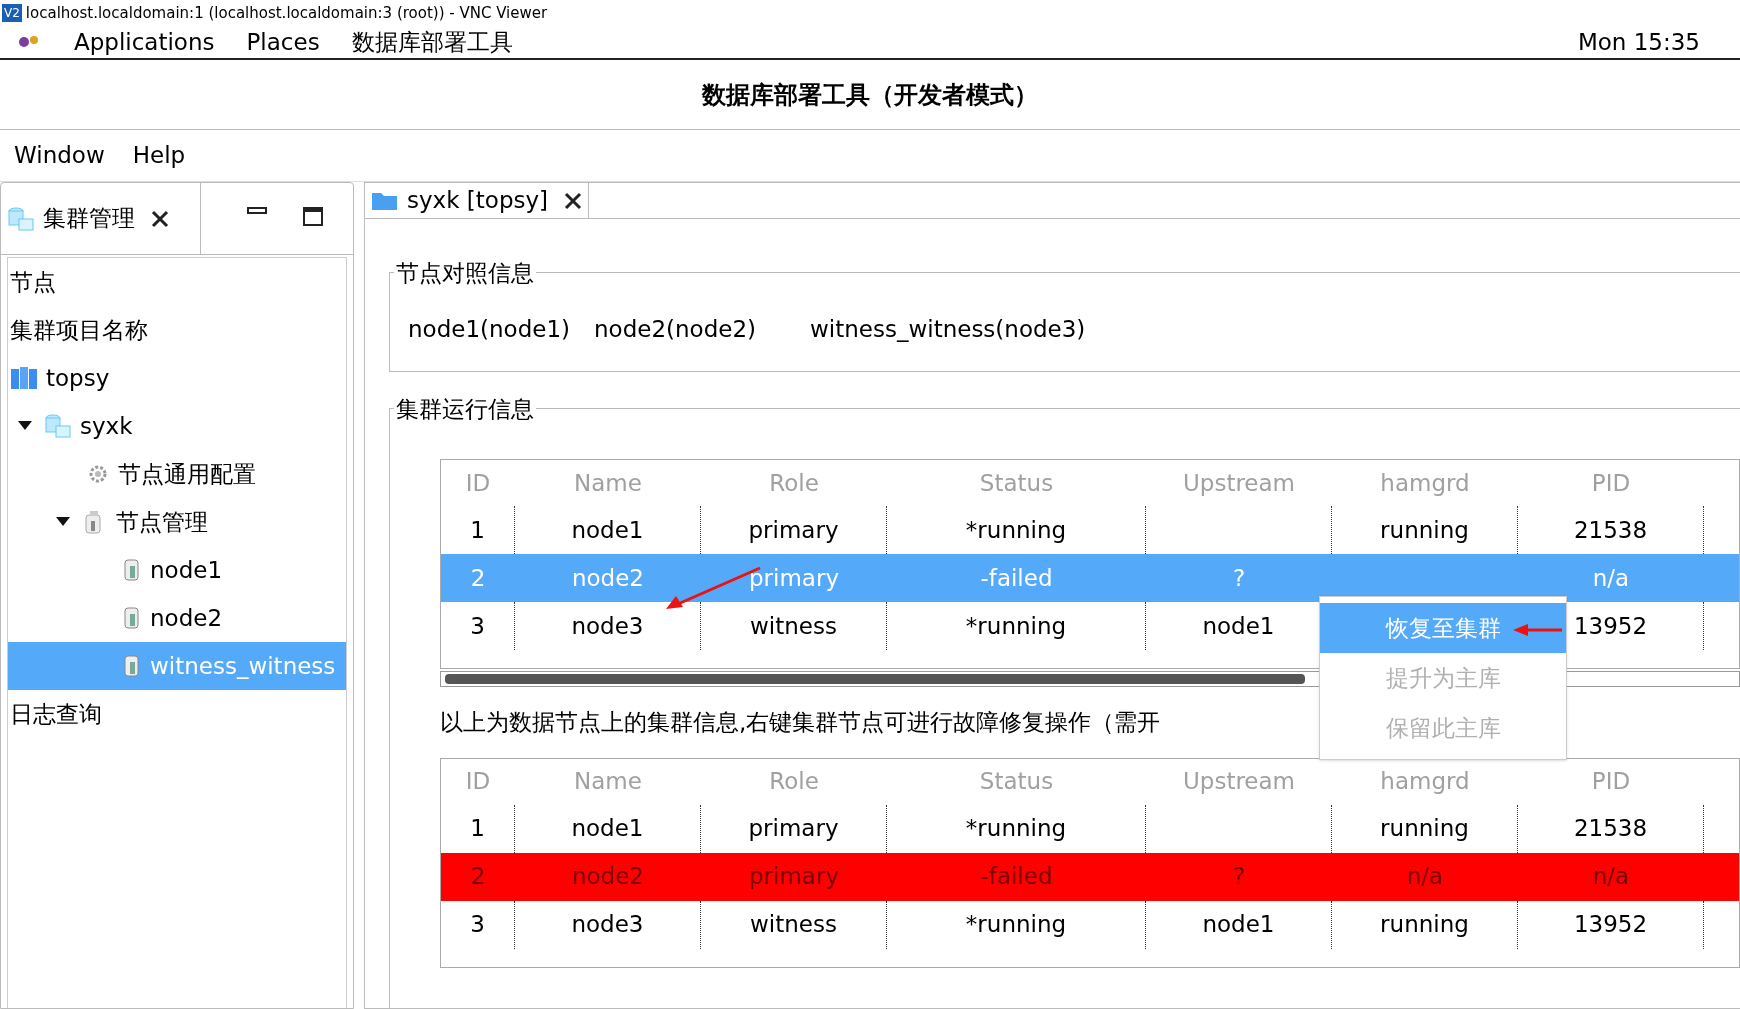 Image resolution: width=1740 pixels, height=1009 pixels. I want to click on node-mapping-text: witness_witness(node3), so click(948, 329).